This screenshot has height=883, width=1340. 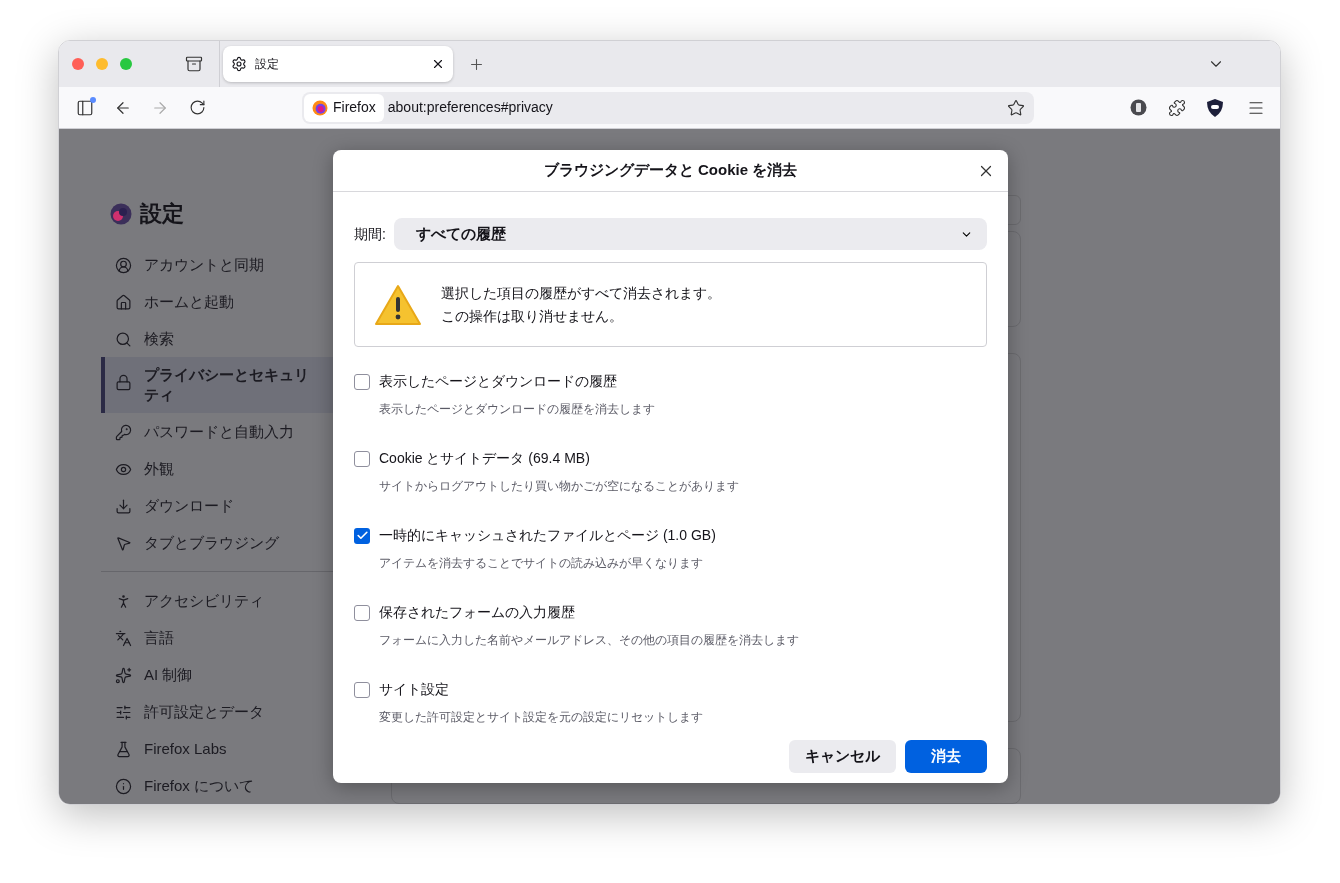 What do you see at coordinates (123, 265) in the screenshot?
I see `account-icon` at bounding box center [123, 265].